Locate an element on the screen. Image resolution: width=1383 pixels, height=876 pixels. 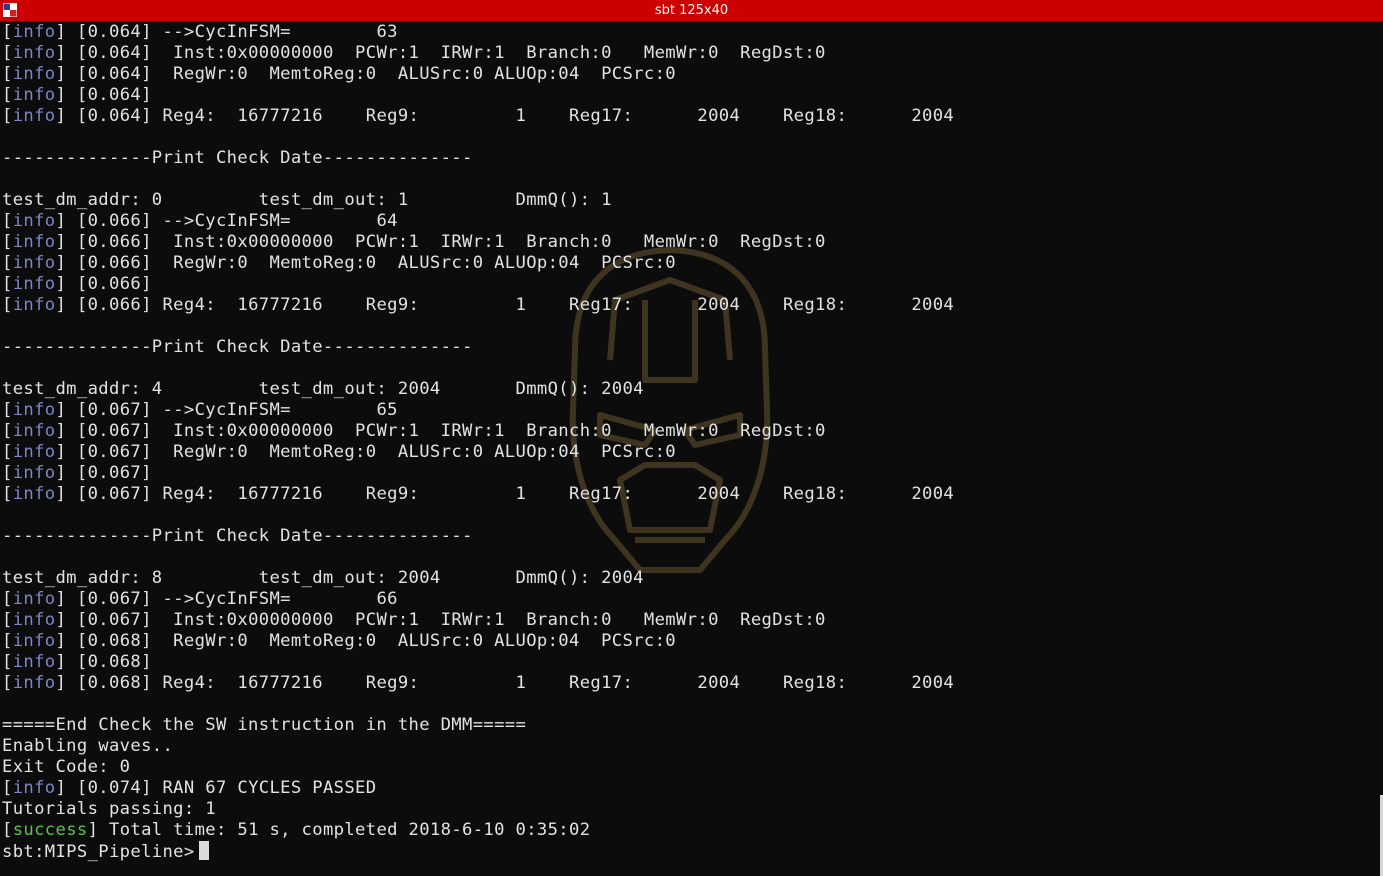
terminal-line-text: [0.067] is located at coordinates (109, 473).